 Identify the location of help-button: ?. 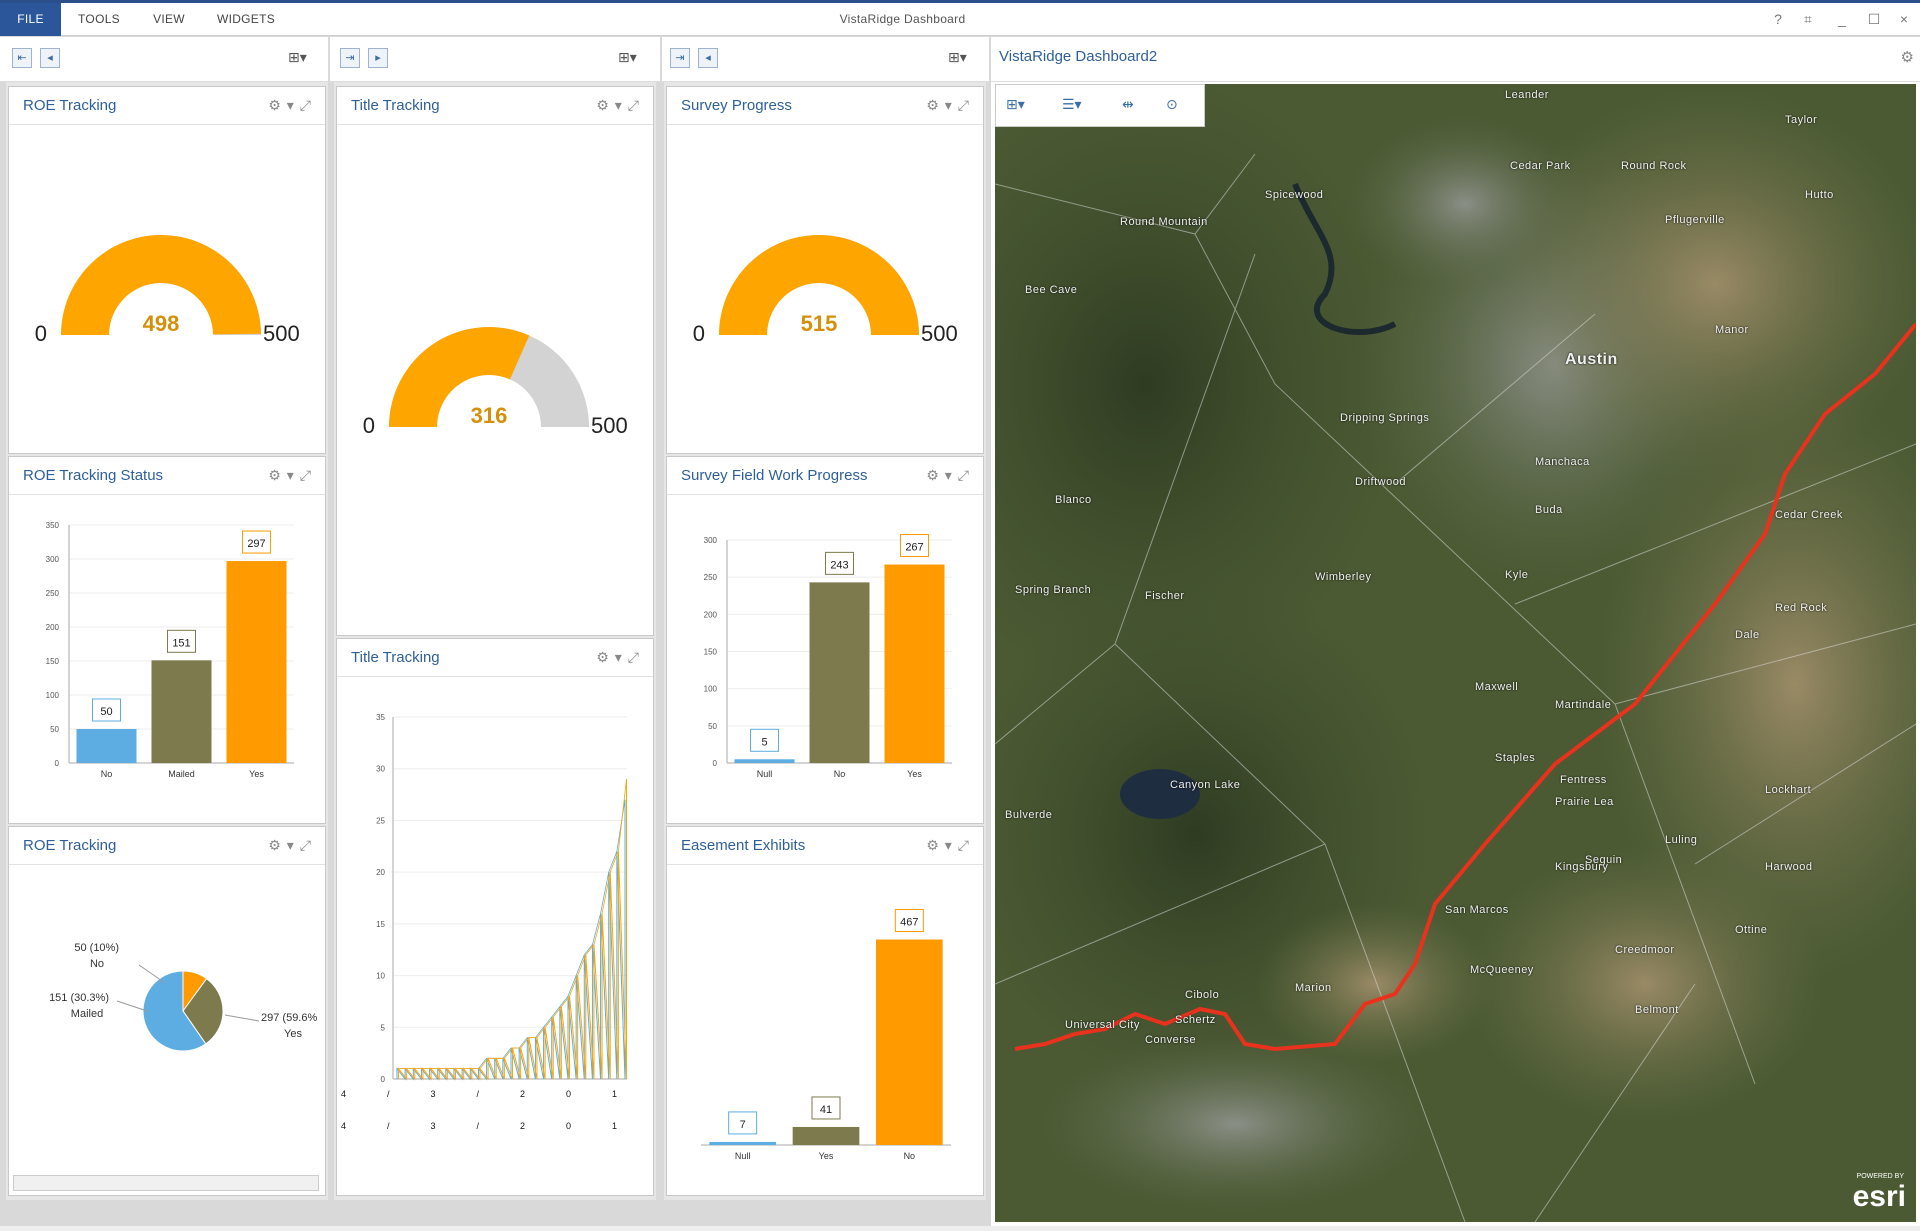
(1778, 19).